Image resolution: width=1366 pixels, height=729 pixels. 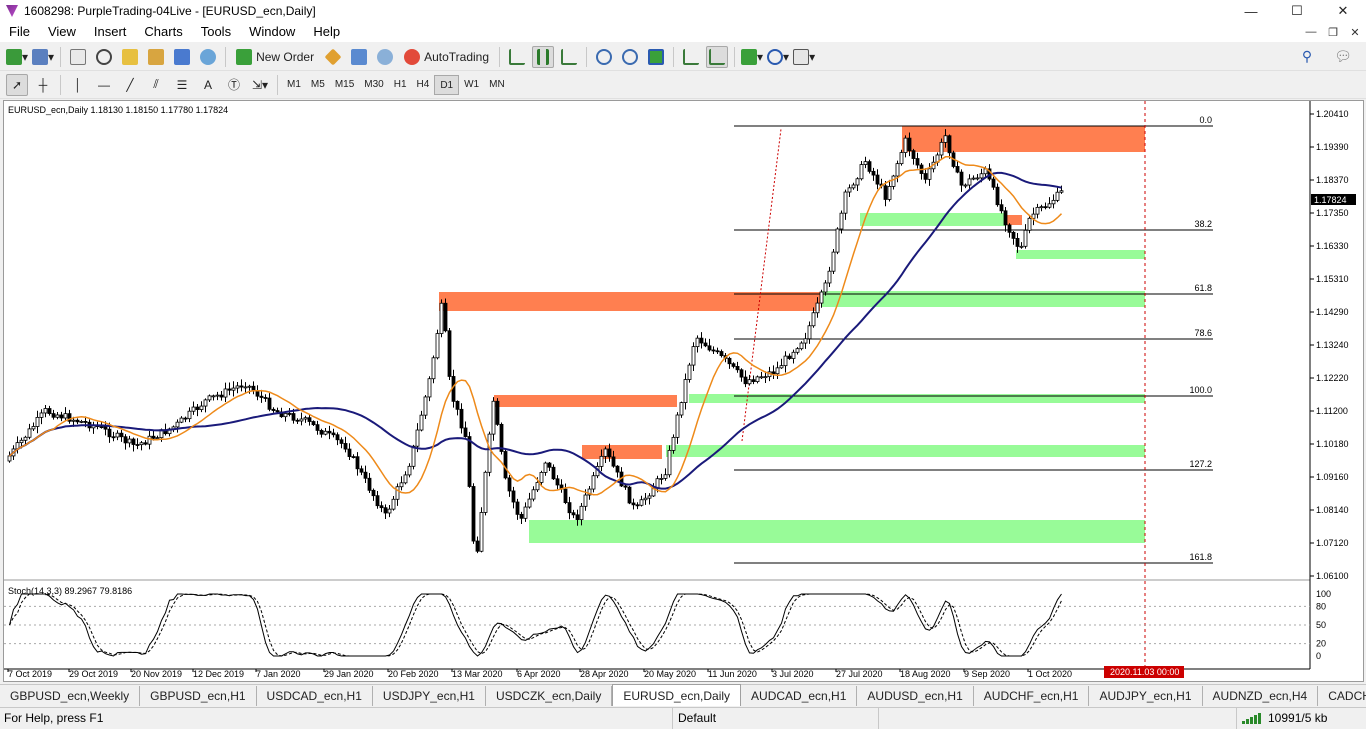 What do you see at coordinates (1343, 57) in the screenshot?
I see `chat-button: 💬︎` at bounding box center [1343, 57].